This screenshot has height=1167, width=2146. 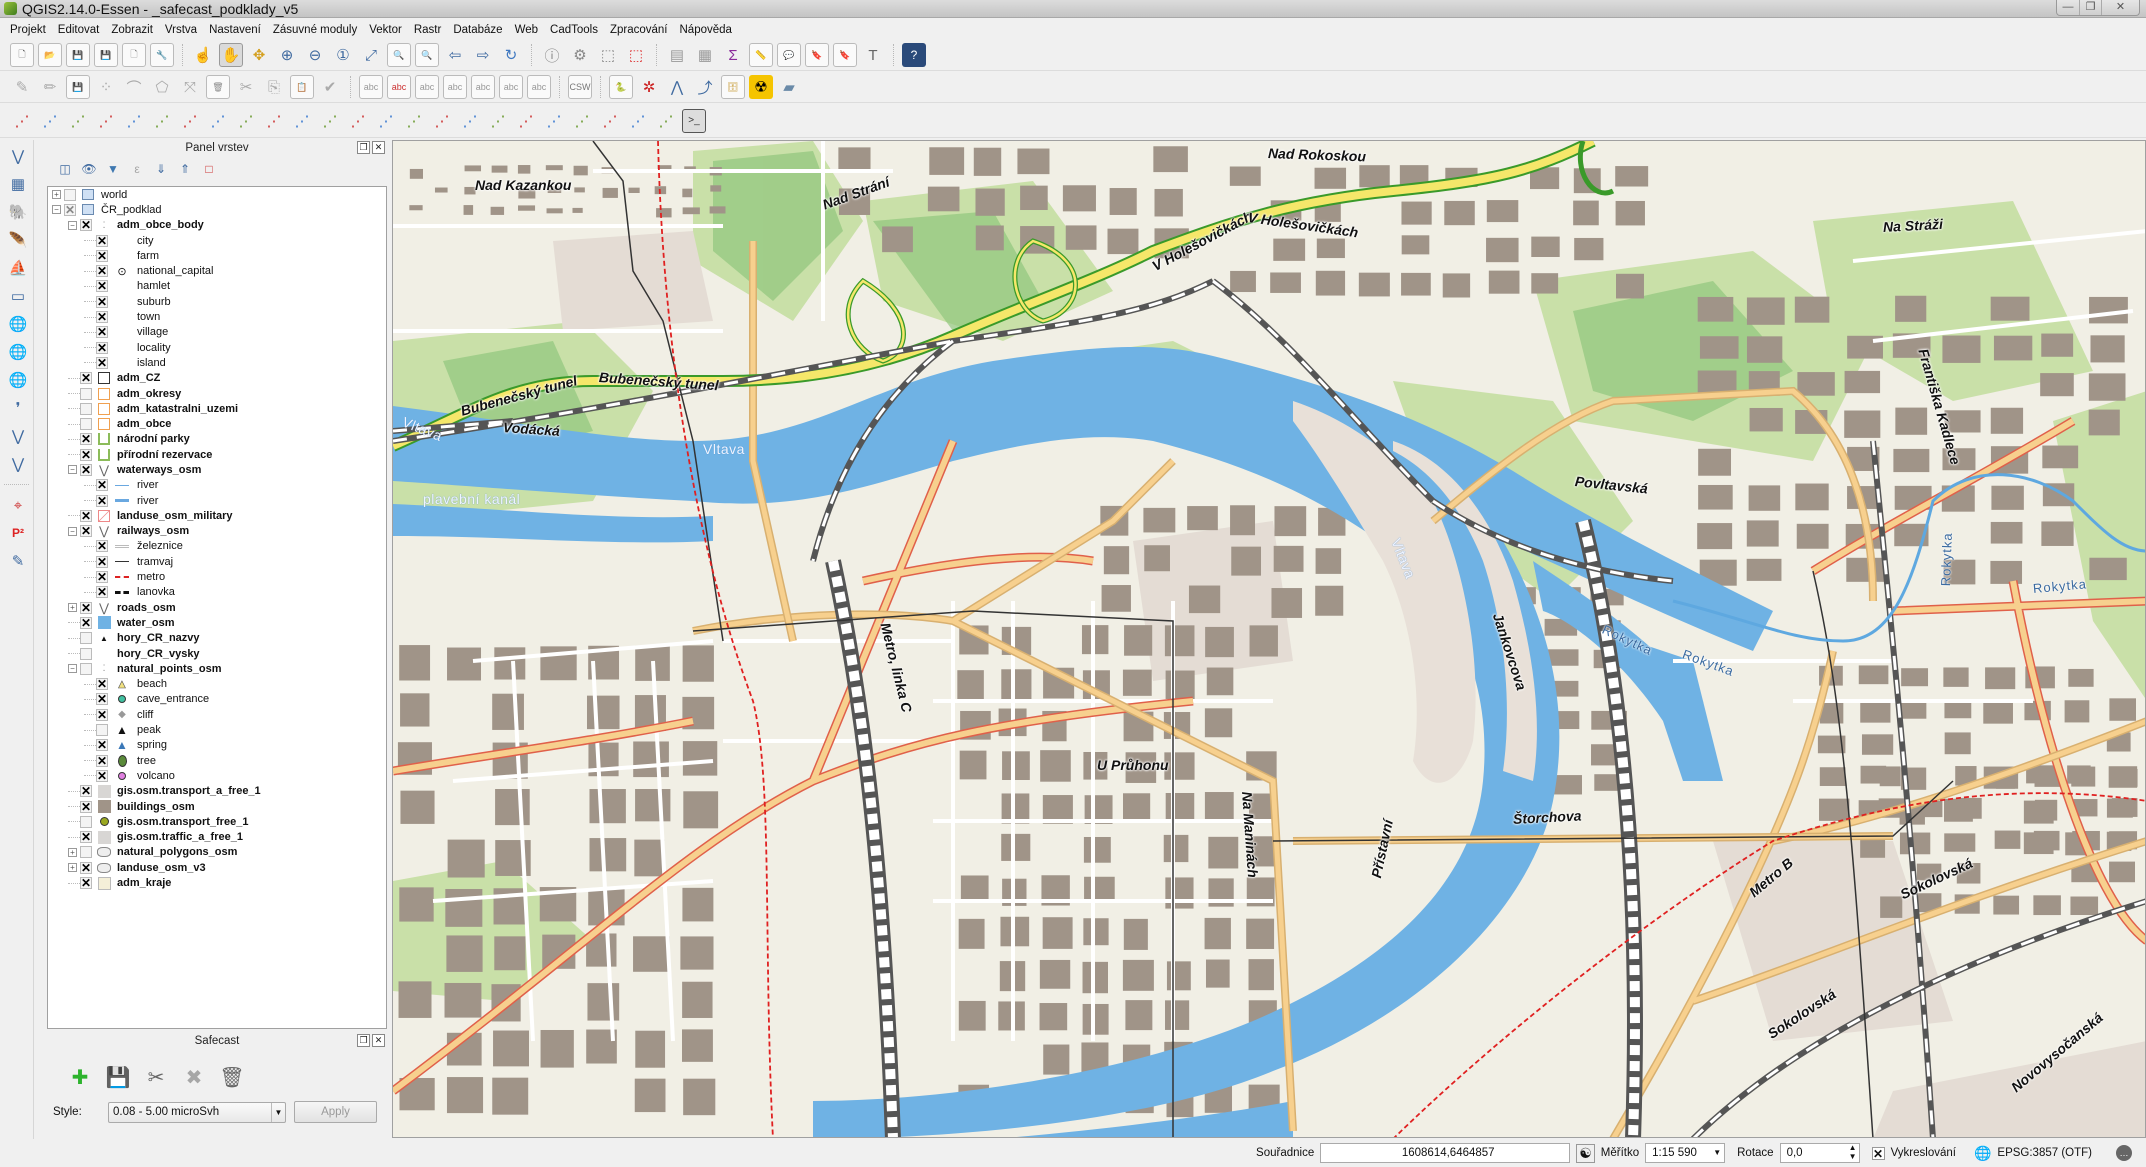 I want to click on layer-tree-item: ✕ river, so click(x=217, y=485).